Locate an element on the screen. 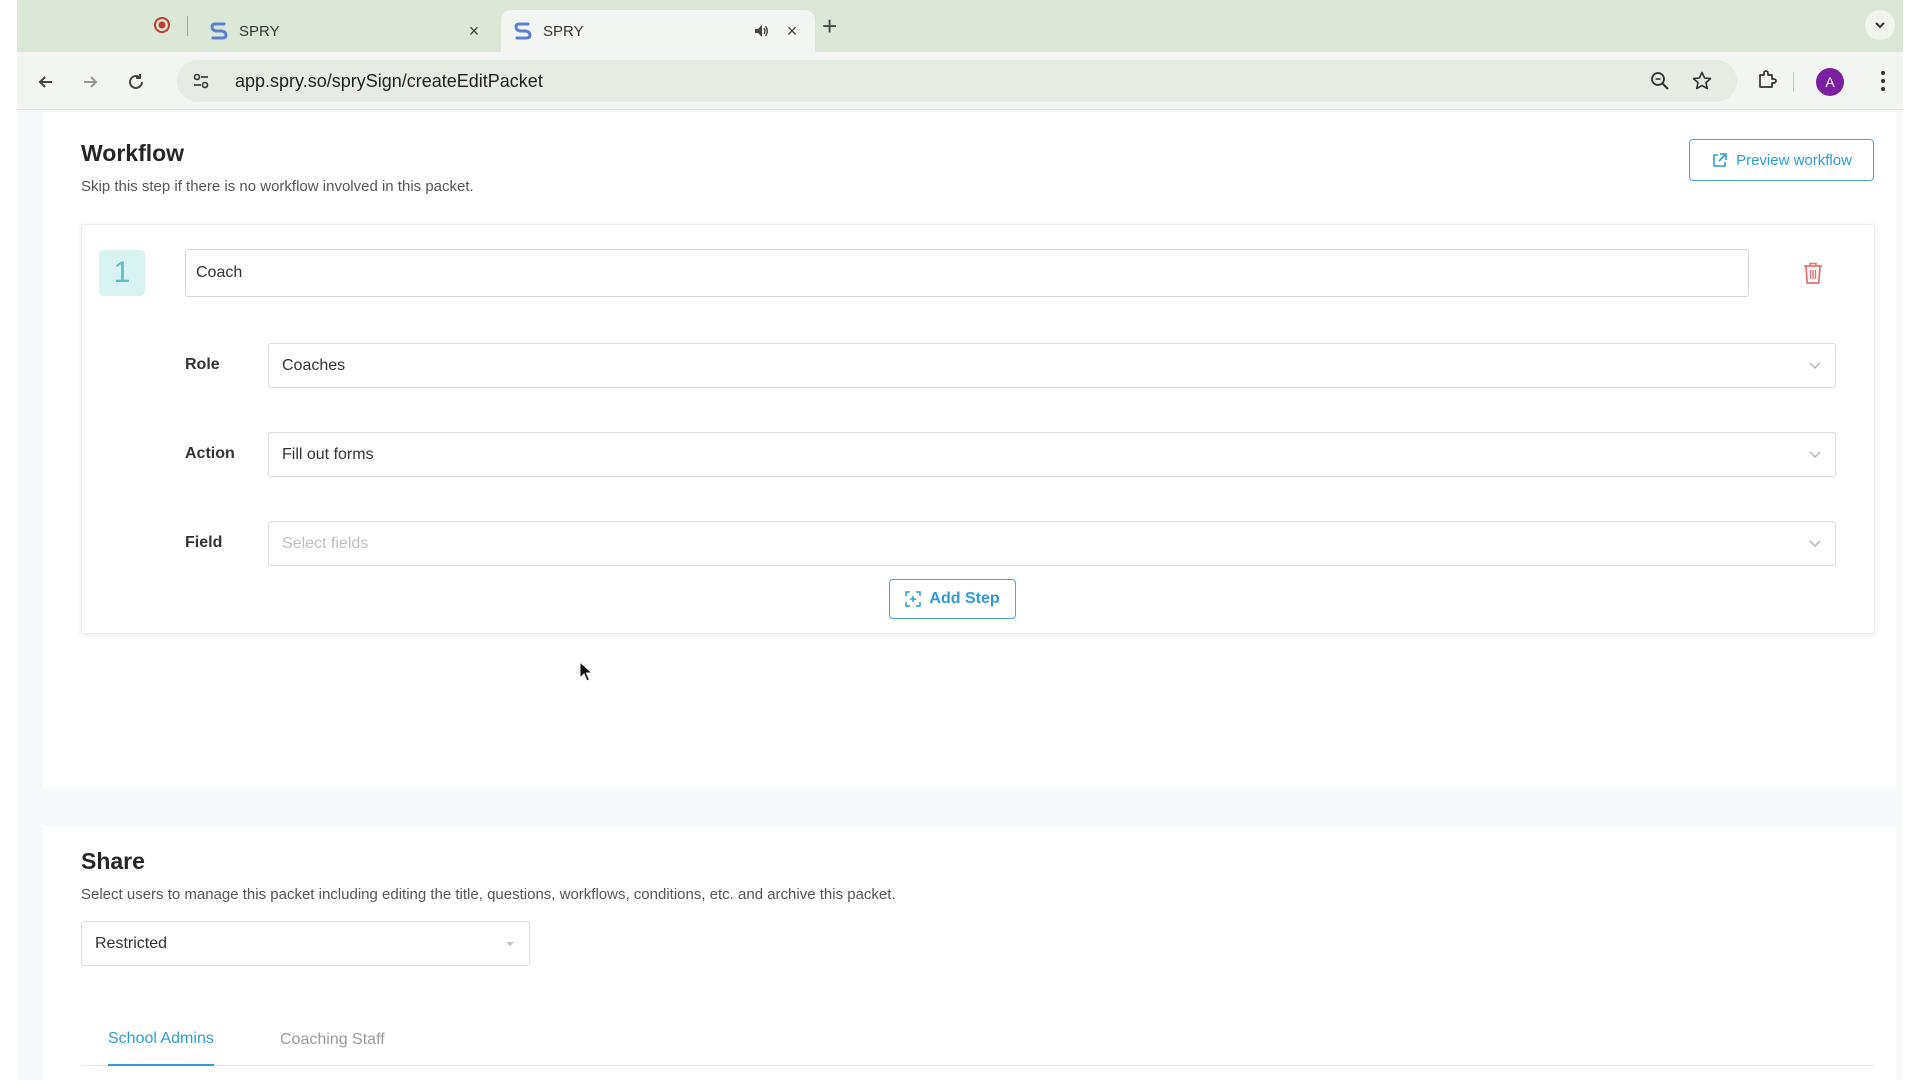 Image resolution: width=1920 pixels, height=1080 pixels. back-arrow-icon is located at coordinates (46, 82).